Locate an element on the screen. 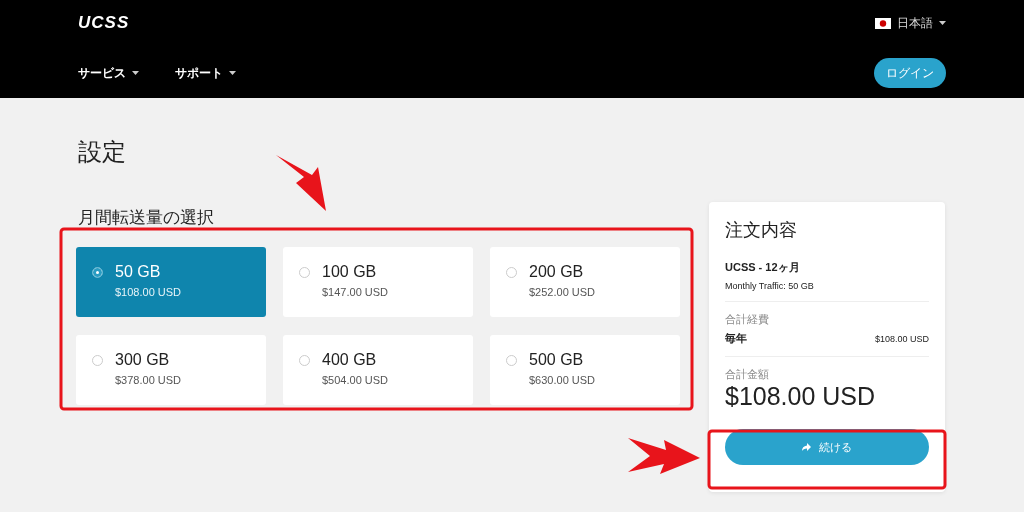 The image size is (1024, 512). plan-option: 50 GB $108.00 USD is located at coordinates (171, 282).